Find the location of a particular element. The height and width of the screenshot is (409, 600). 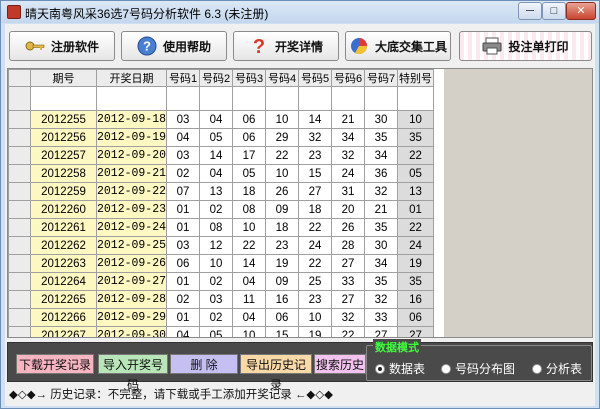

number-cell: 22 is located at coordinates (249, 245).